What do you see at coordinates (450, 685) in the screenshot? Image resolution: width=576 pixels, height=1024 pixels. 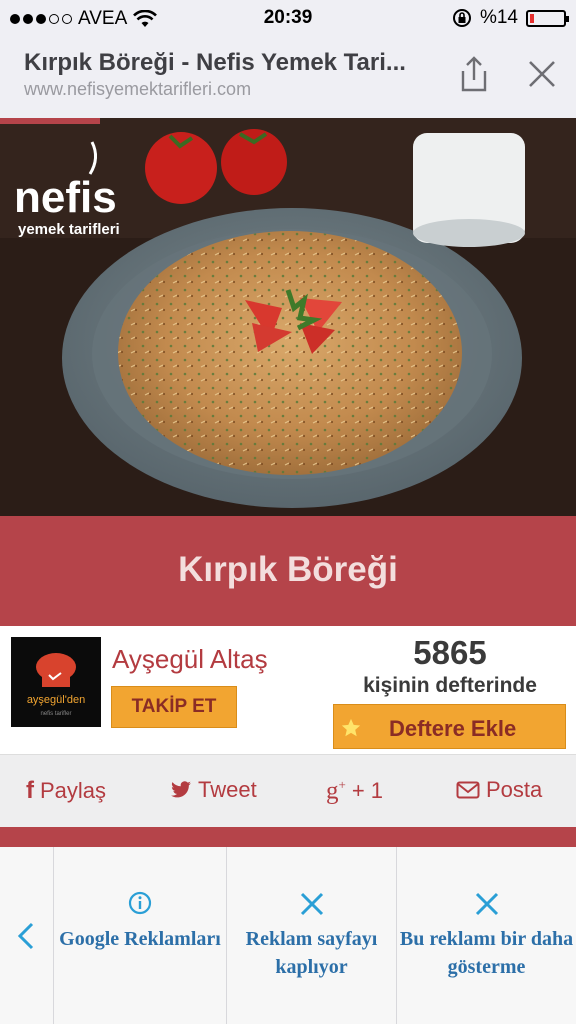 I see `saved-count-label: kişinin defterinde` at bounding box center [450, 685].